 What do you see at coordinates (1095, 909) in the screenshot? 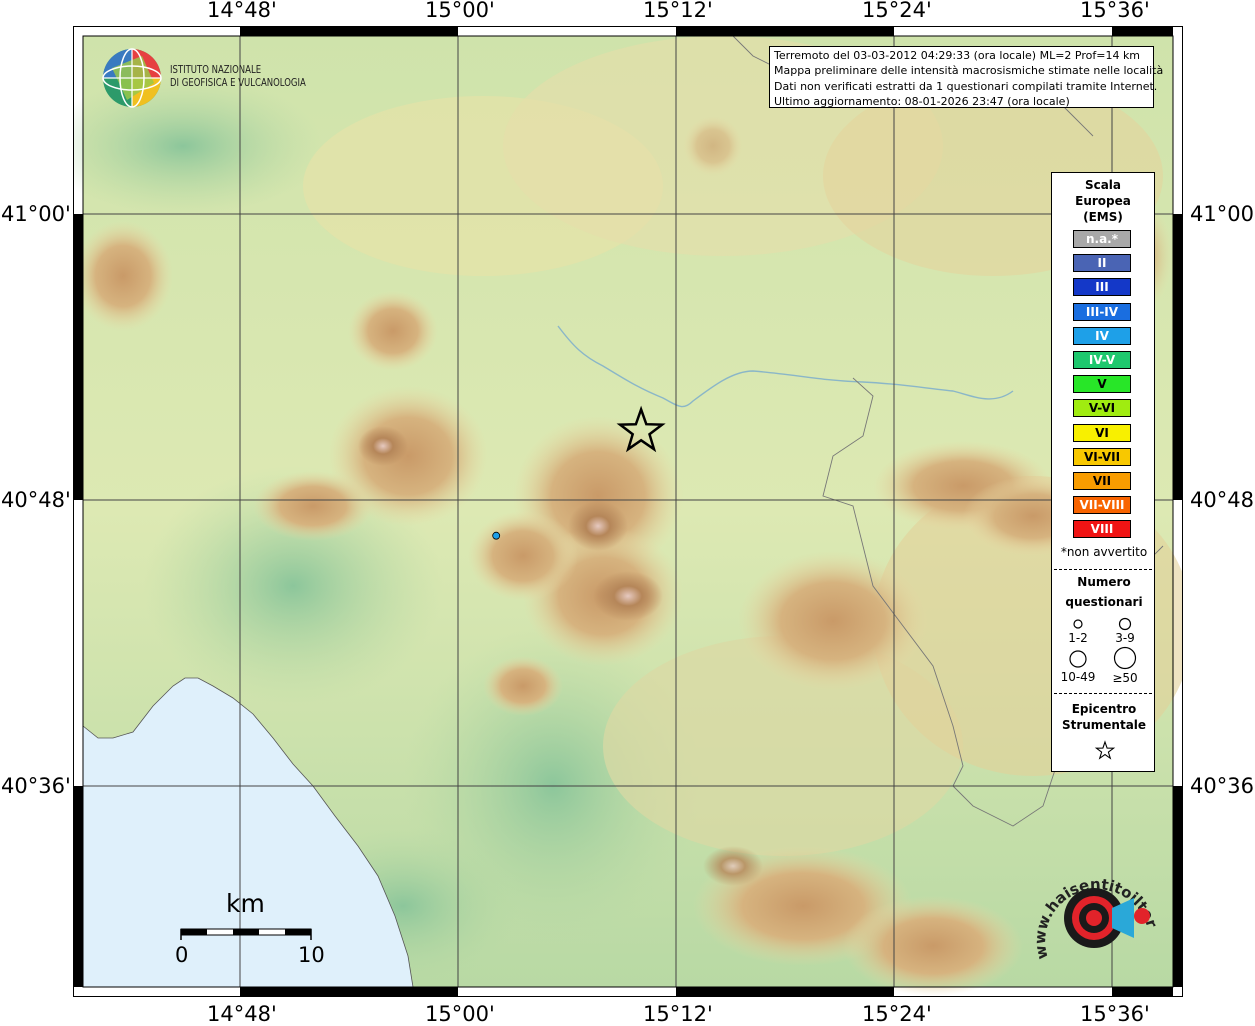
I see `haisentito-logo-icon: www.haisentitoilterremoto.it` at bounding box center [1095, 909].